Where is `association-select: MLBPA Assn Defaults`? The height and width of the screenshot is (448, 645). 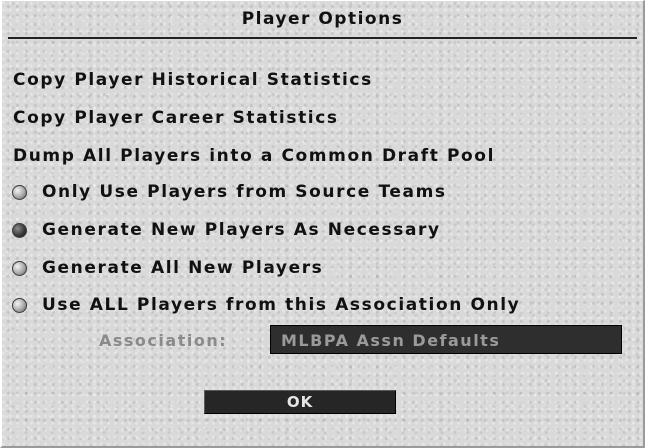 association-select: MLBPA Assn Defaults is located at coordinates (446, 339).